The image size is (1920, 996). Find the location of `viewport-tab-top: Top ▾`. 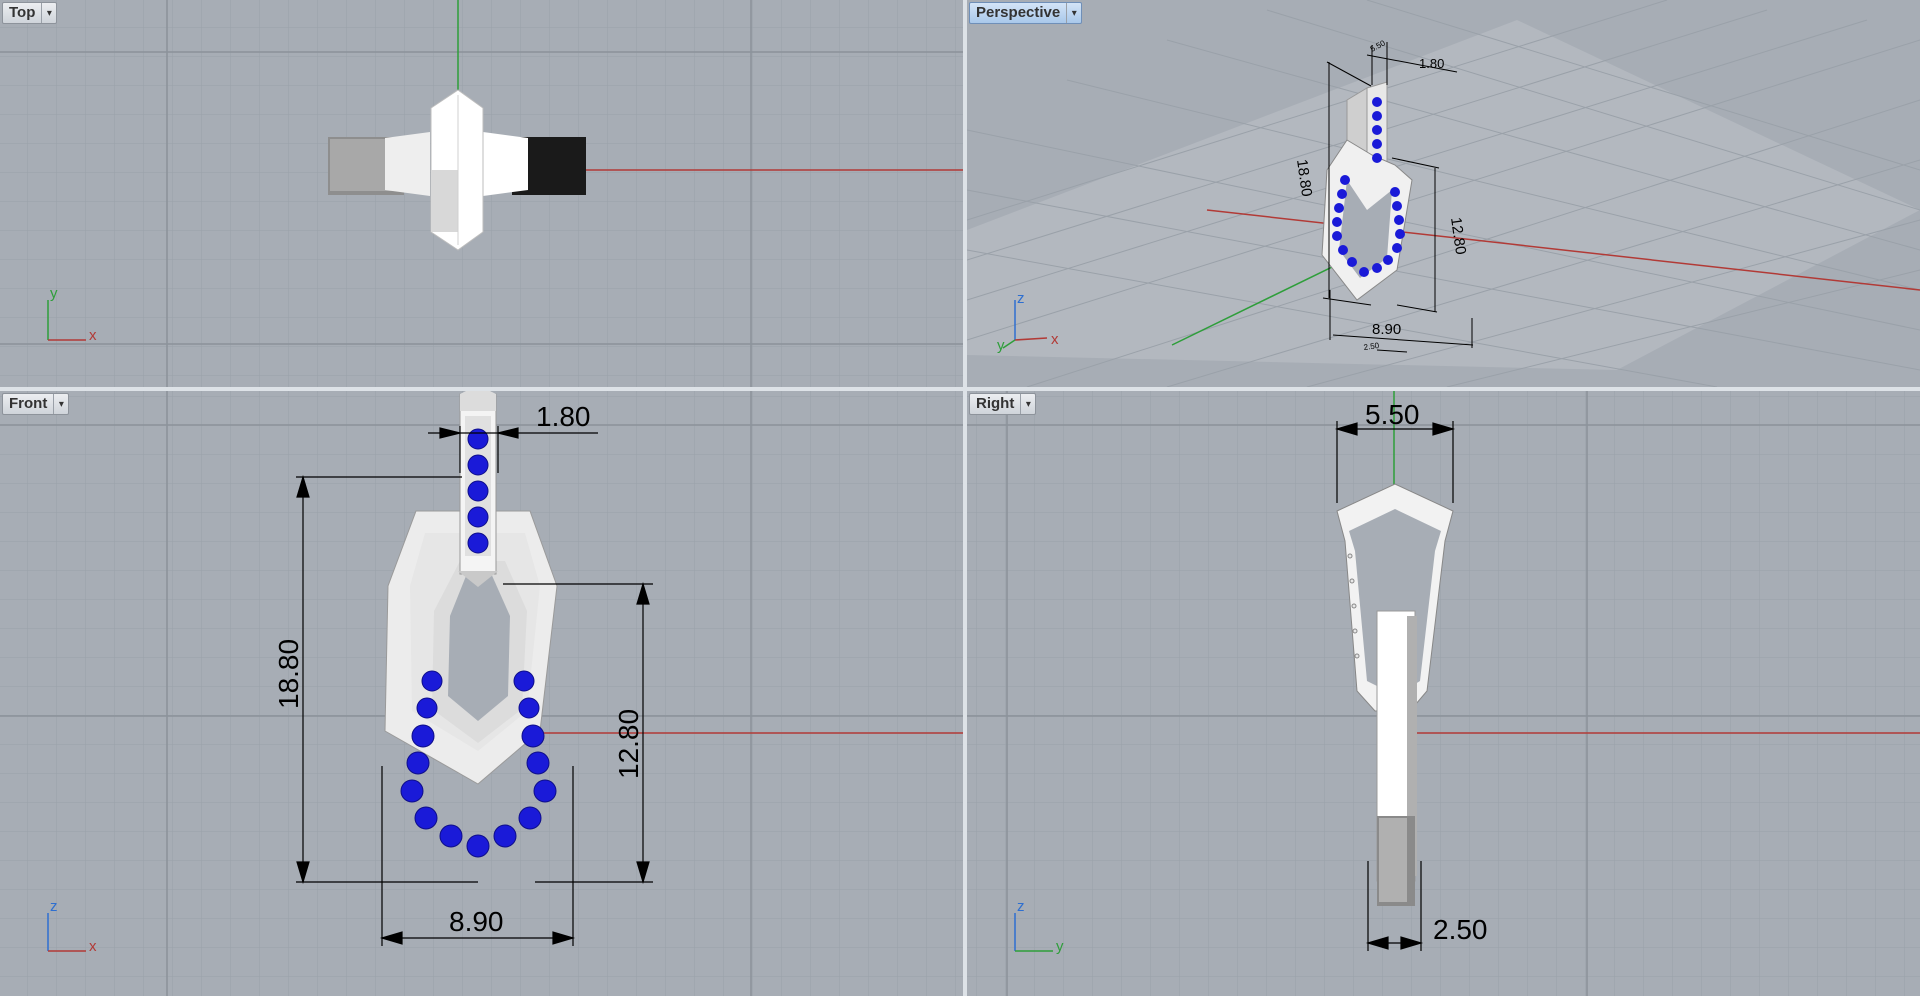

viewport-tab-top: Top ▾ is located at coordinates (30, 13).